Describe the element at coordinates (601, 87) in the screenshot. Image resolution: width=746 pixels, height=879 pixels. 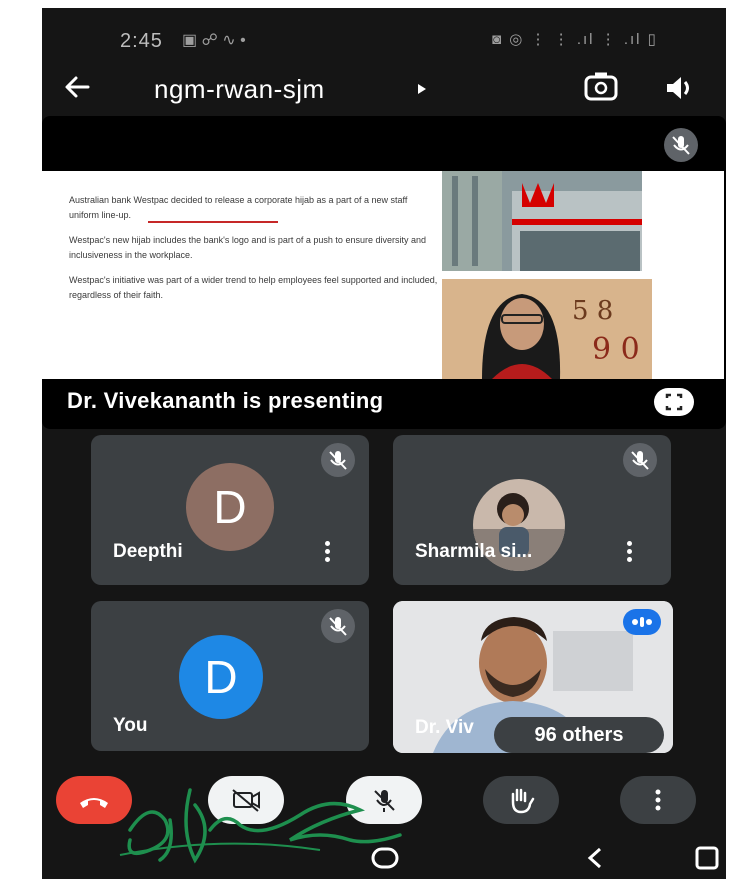
I see `switch-camera-icon` at that location.